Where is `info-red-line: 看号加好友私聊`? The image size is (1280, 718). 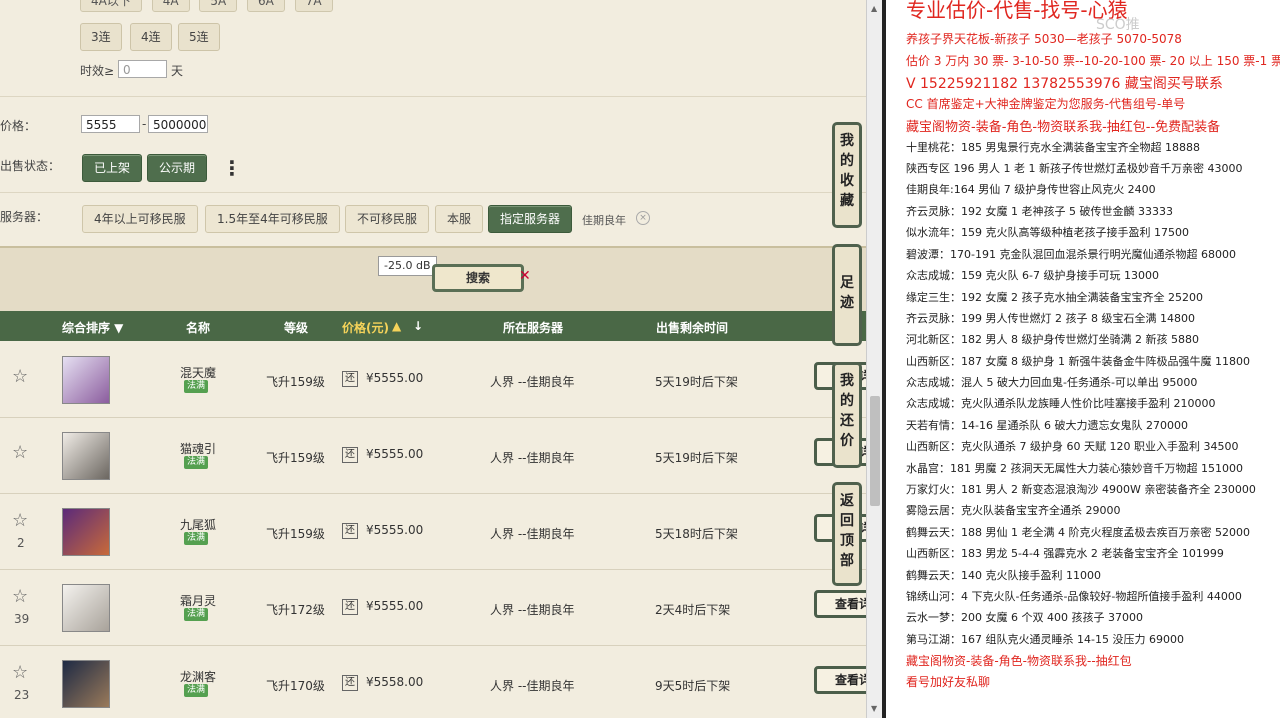 info-red-line: 看号加好友私聊 is located at coordinates (948, 682).